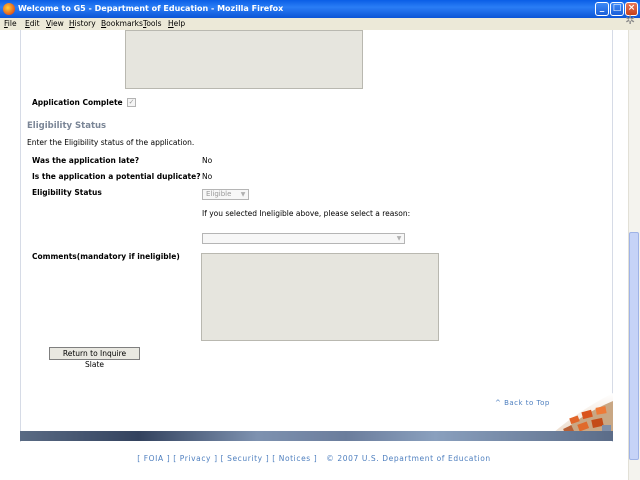  I want to click on footer-banner, so click(316, 436).